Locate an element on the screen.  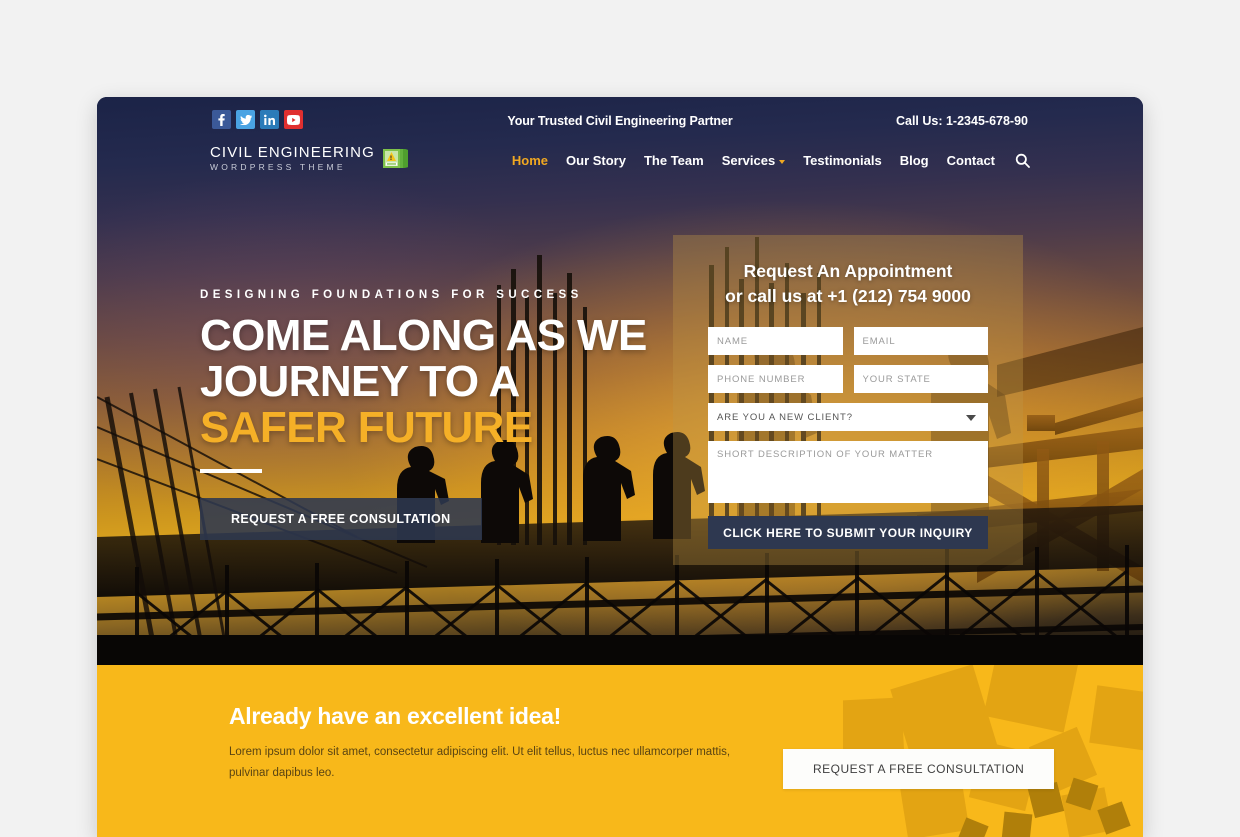
nav-label: The Team is located at coordinates (673, 160).